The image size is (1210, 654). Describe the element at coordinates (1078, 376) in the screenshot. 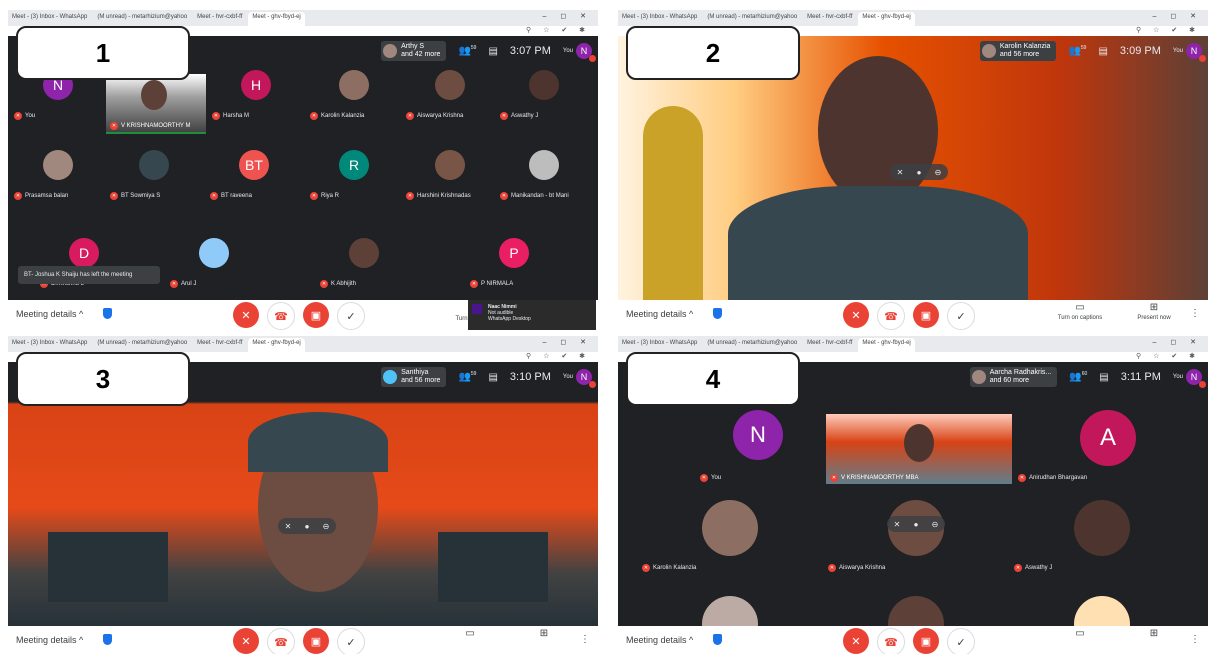

I see `people-icon: 👥60` at that location.